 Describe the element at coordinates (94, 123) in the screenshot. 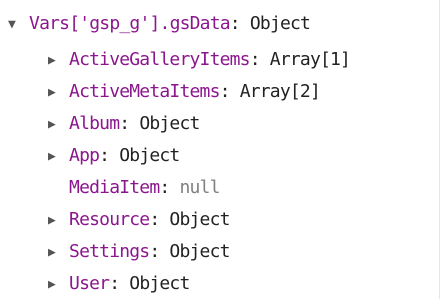

I see `property-key: Album` at that location.